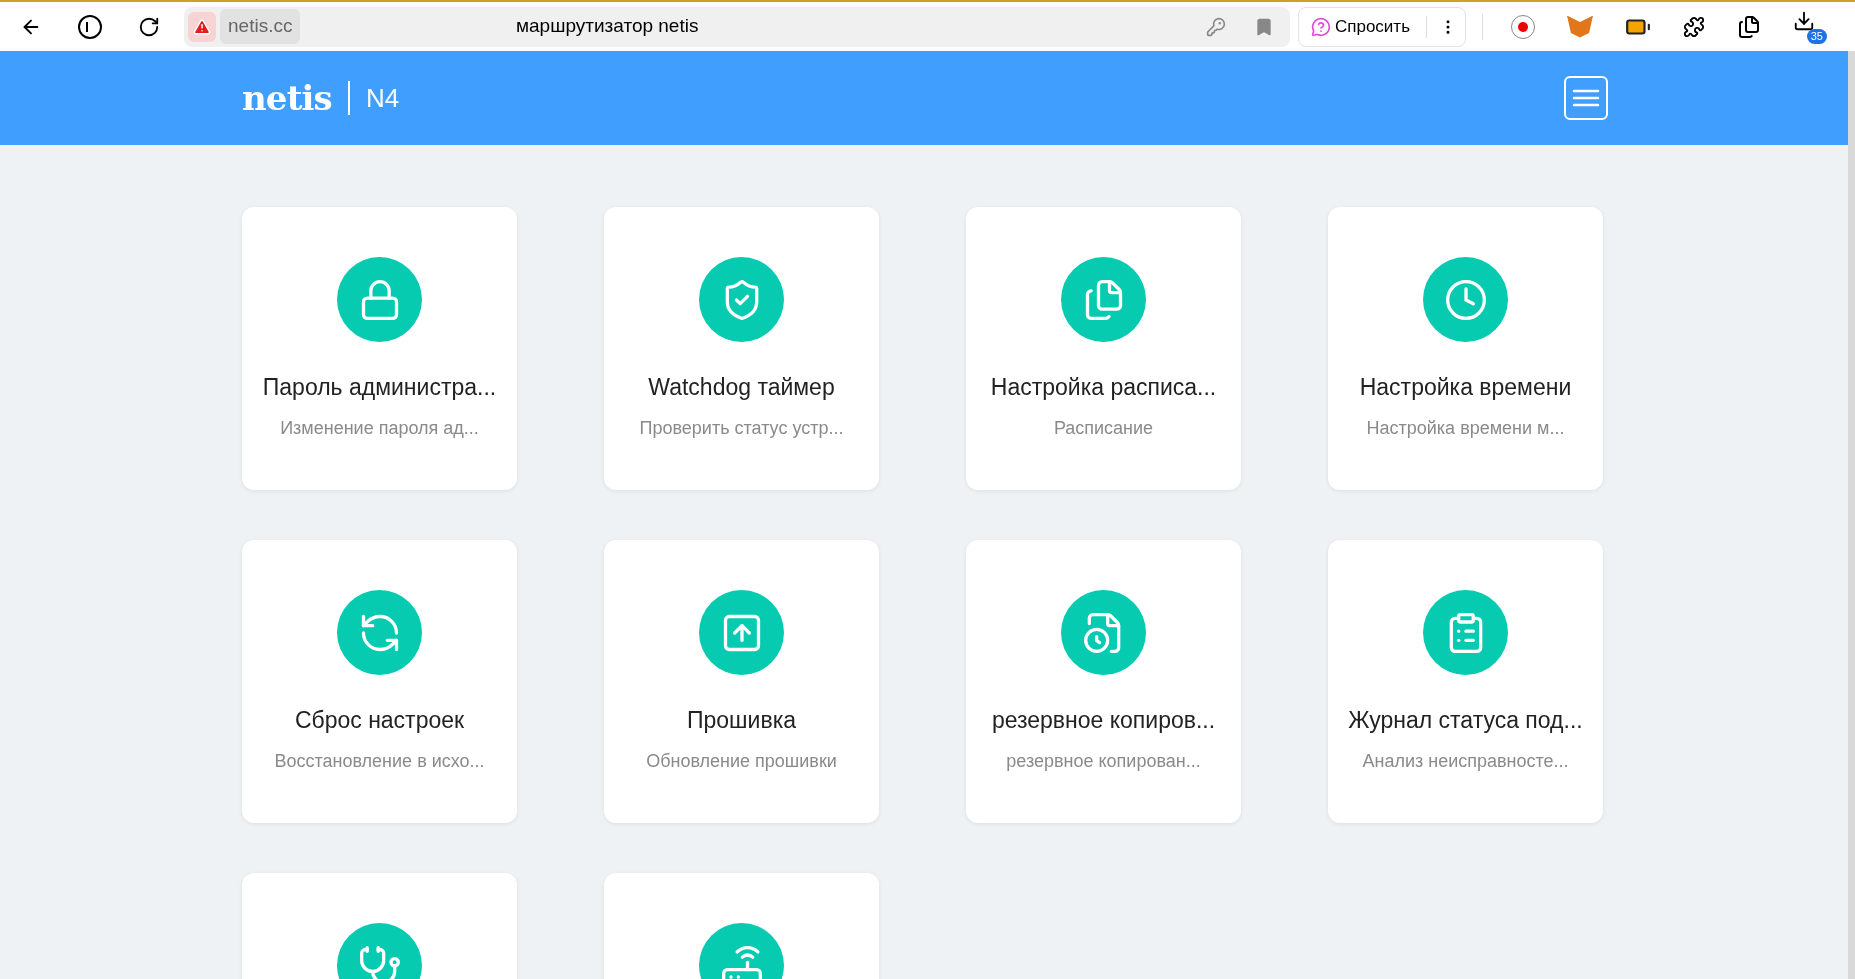  I want to click on card-title: Watchdog таймер, so click(741, 387).